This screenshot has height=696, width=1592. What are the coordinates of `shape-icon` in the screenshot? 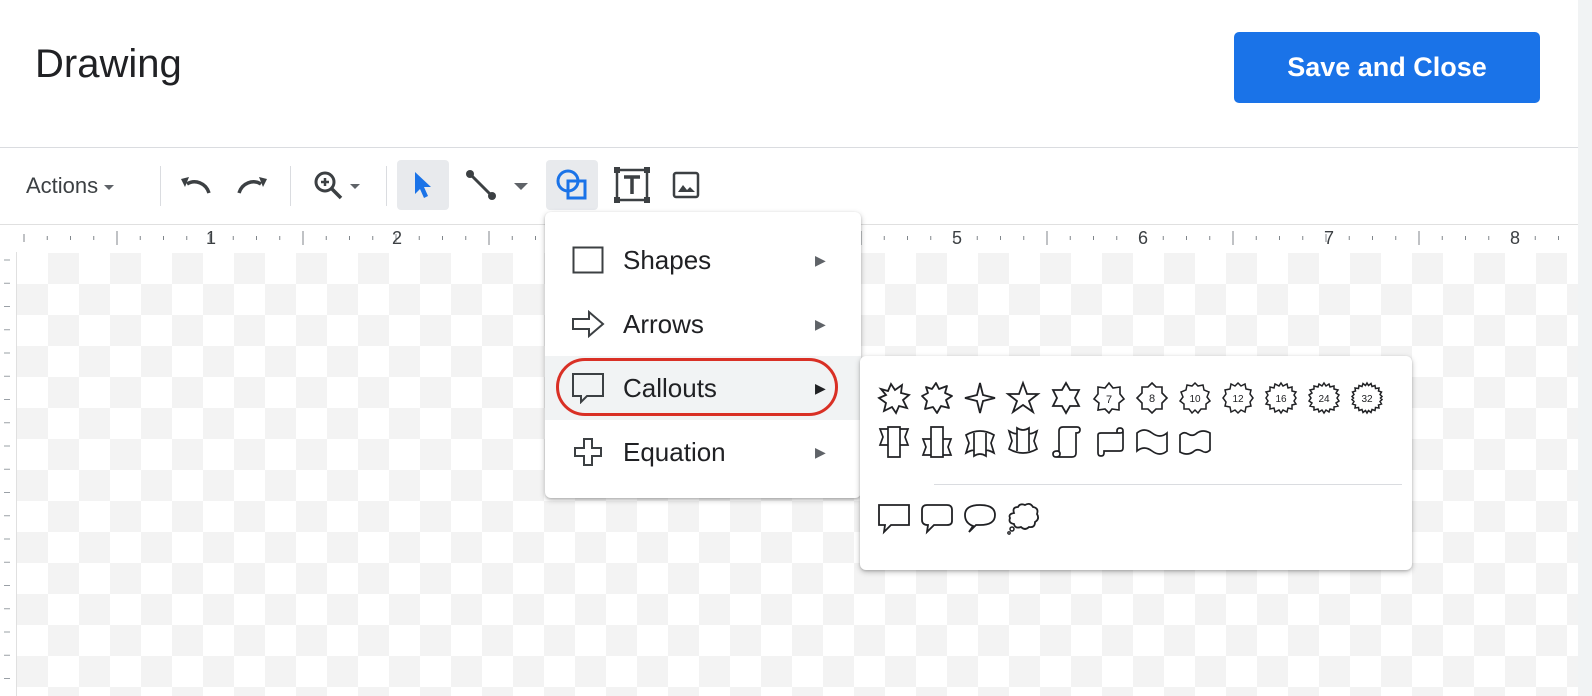 It's located at (571, 184).